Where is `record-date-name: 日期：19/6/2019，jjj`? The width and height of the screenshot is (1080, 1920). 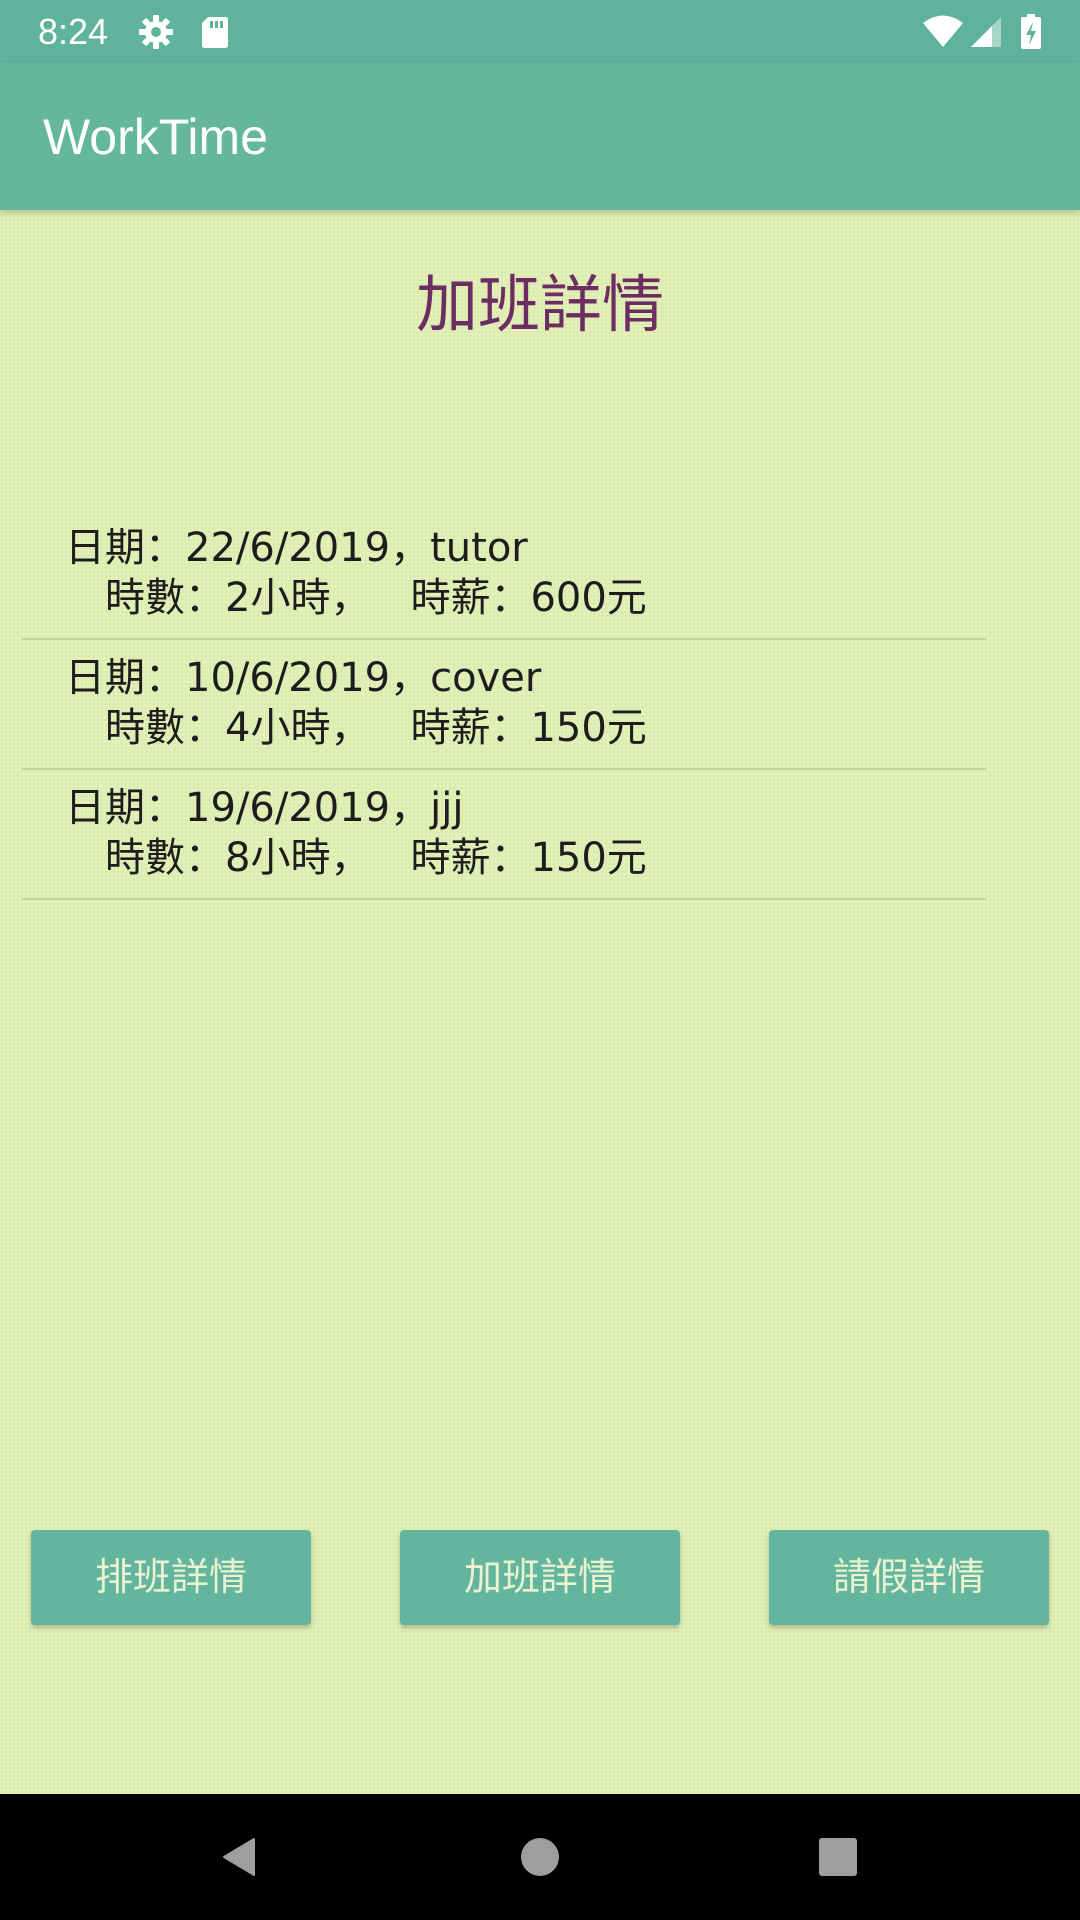 record-date-name: 日期：19/6/2019，jjj is located at coordinates (264, 808).